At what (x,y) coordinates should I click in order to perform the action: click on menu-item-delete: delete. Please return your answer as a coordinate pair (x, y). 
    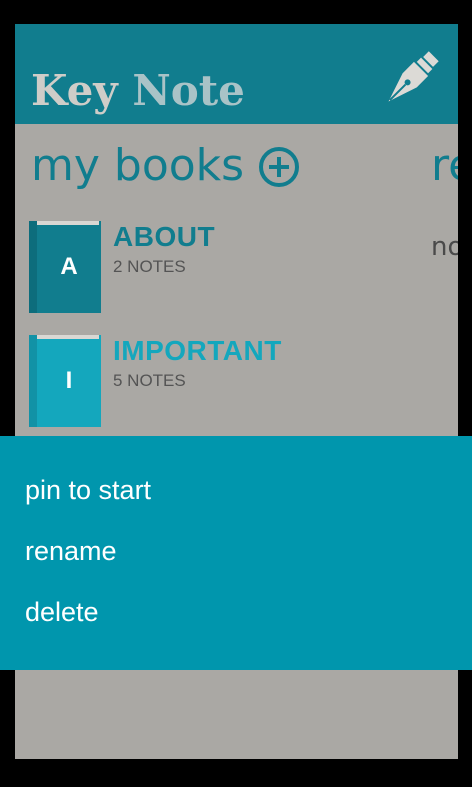
    Looking at the image, I should click on (62, 612).